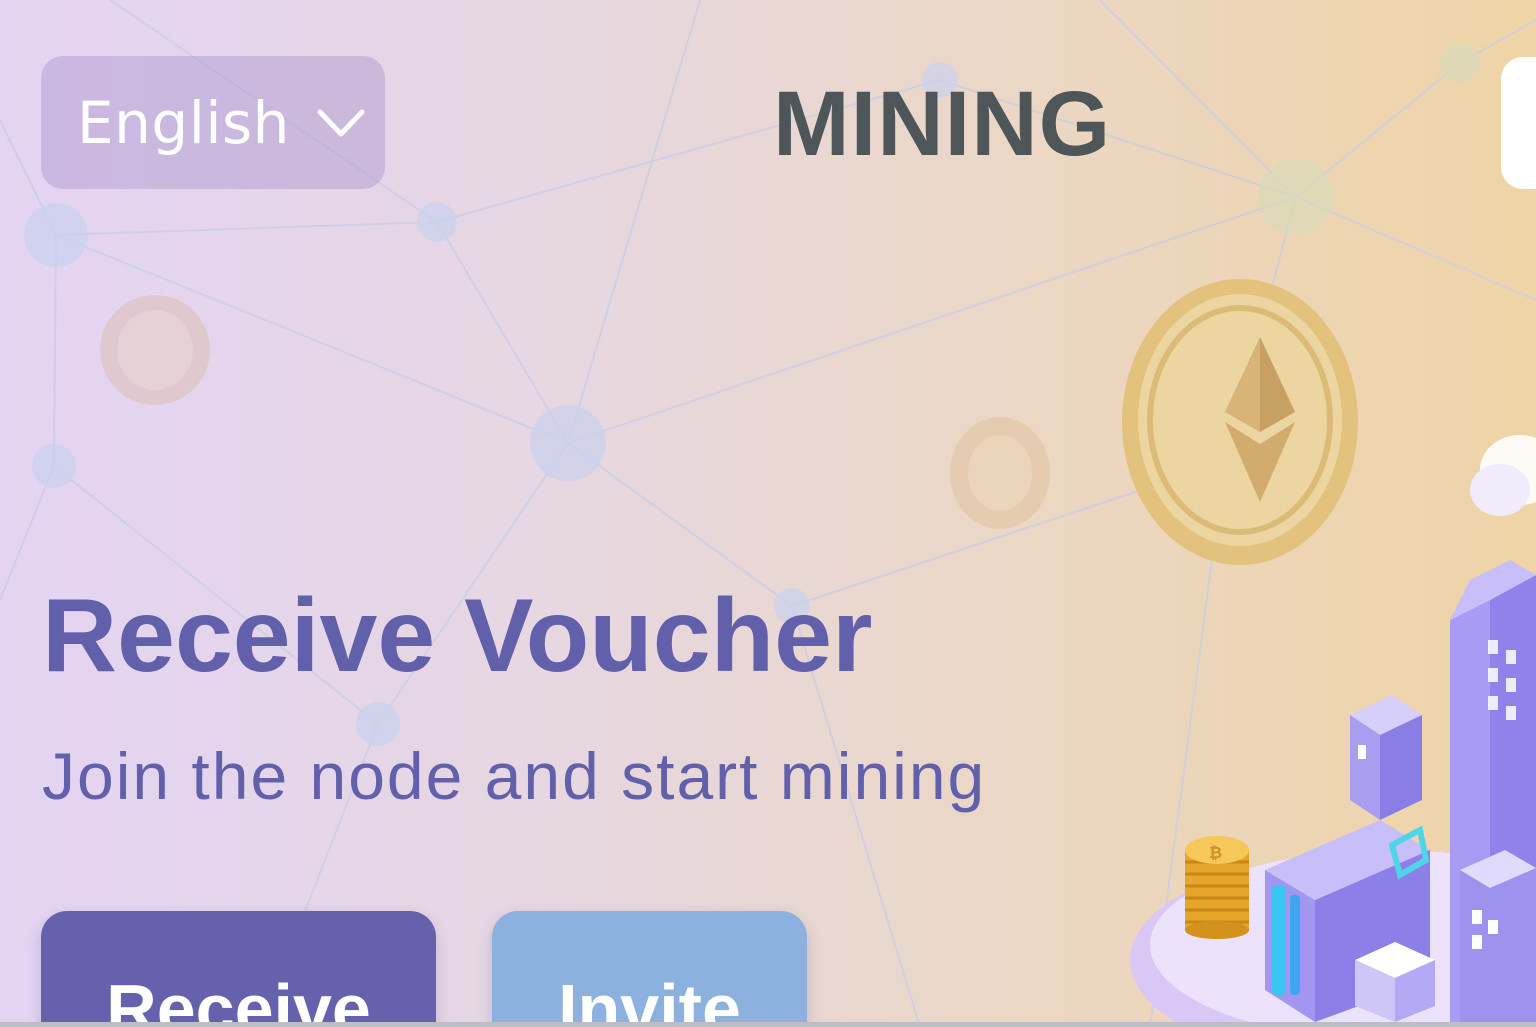 Image resolution: width=1536 pixels, height=1027 pixels. What do you see at coordinates (155, 350) in the screenshot?
I see `blurred-coin-left` at bounding box center [155, 350].